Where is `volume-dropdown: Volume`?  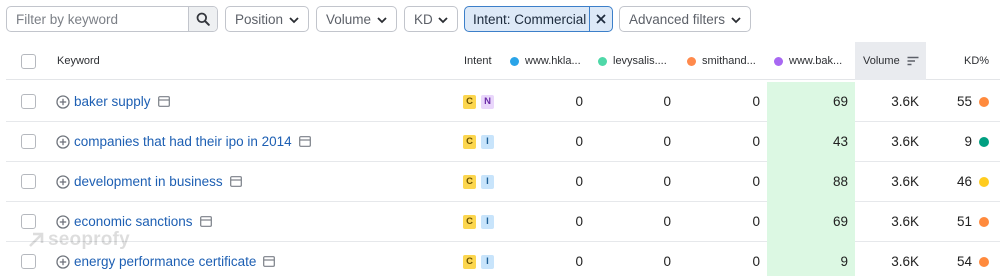
volume-dropdown: Volume is located at coordinates (356, 19).